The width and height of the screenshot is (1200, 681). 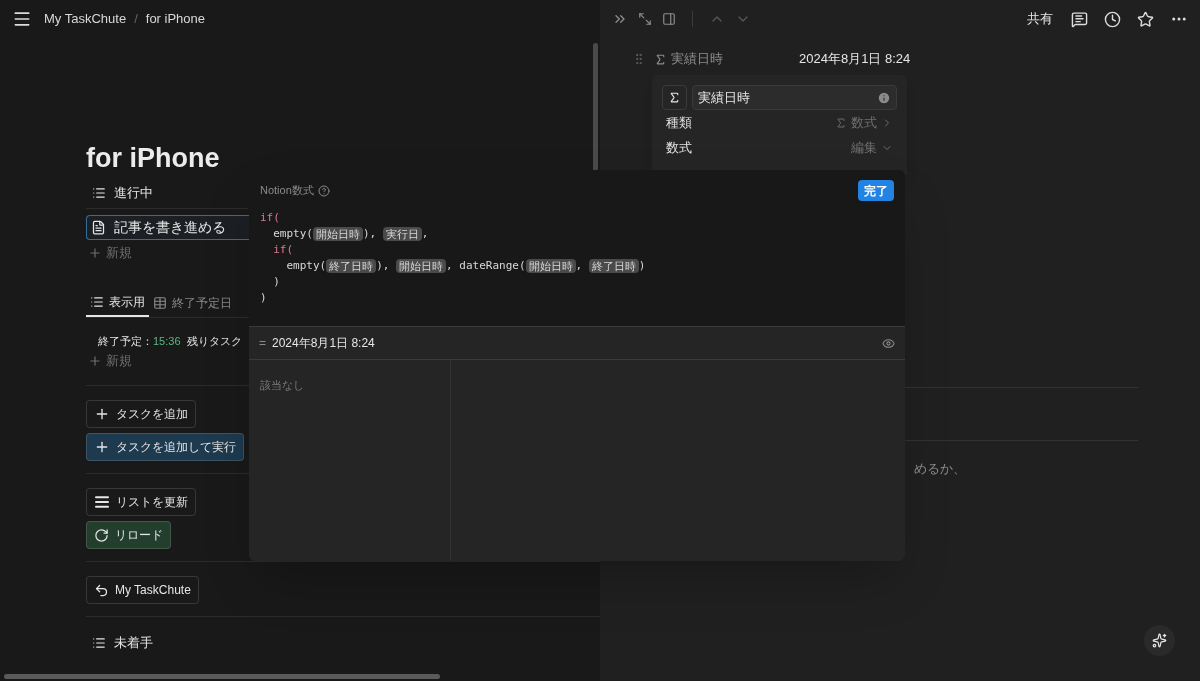 What do you see at coordinates (165, 447) in the screenshot?
I see `action-button: タスクを追加して実行` at bounding box center [165, 447].